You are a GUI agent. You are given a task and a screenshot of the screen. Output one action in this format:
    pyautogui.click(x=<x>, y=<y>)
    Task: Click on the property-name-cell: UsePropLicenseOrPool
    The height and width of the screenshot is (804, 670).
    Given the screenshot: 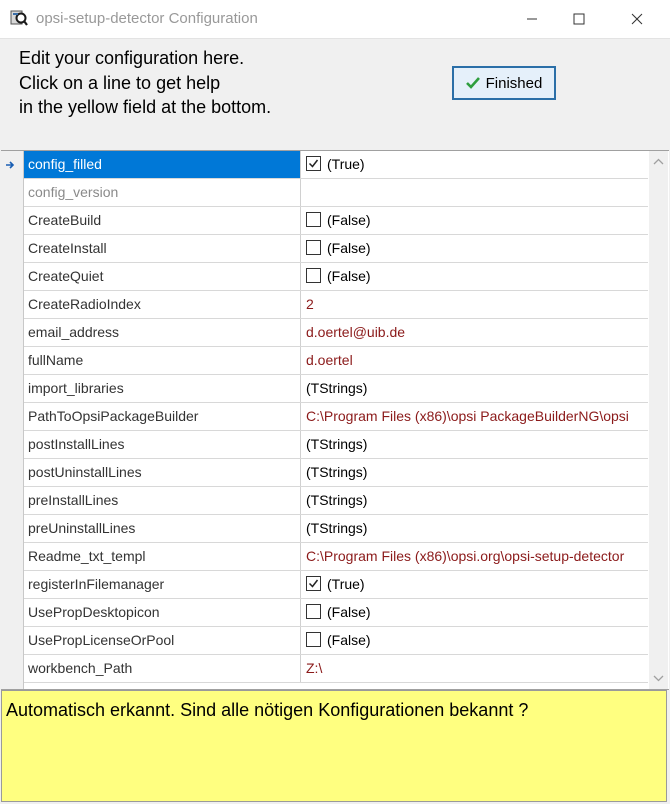 What is the action you would take?
    pyautogui.click(x=162, y=640)
    